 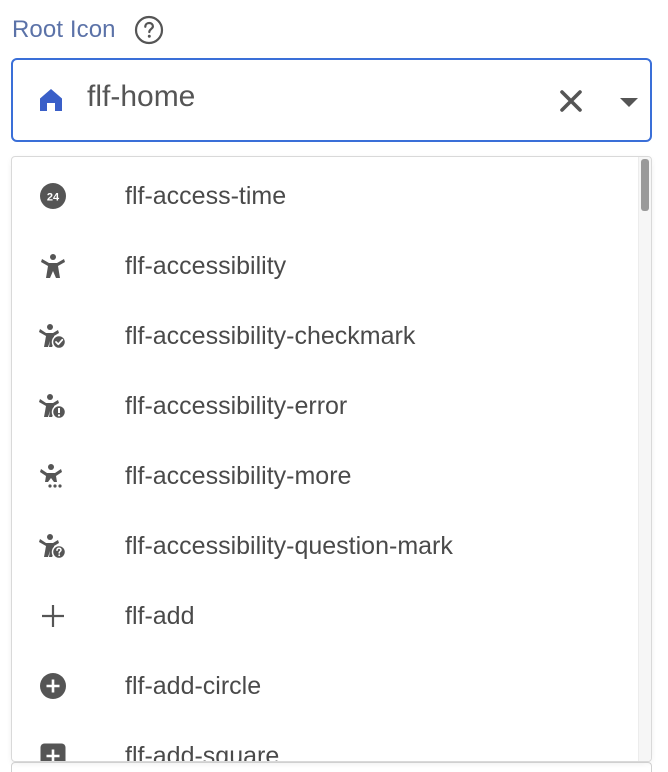 What do you see at coordinates (53, 616) in the screenshot?
I see `add-icon` at bounding box center [53, 616].